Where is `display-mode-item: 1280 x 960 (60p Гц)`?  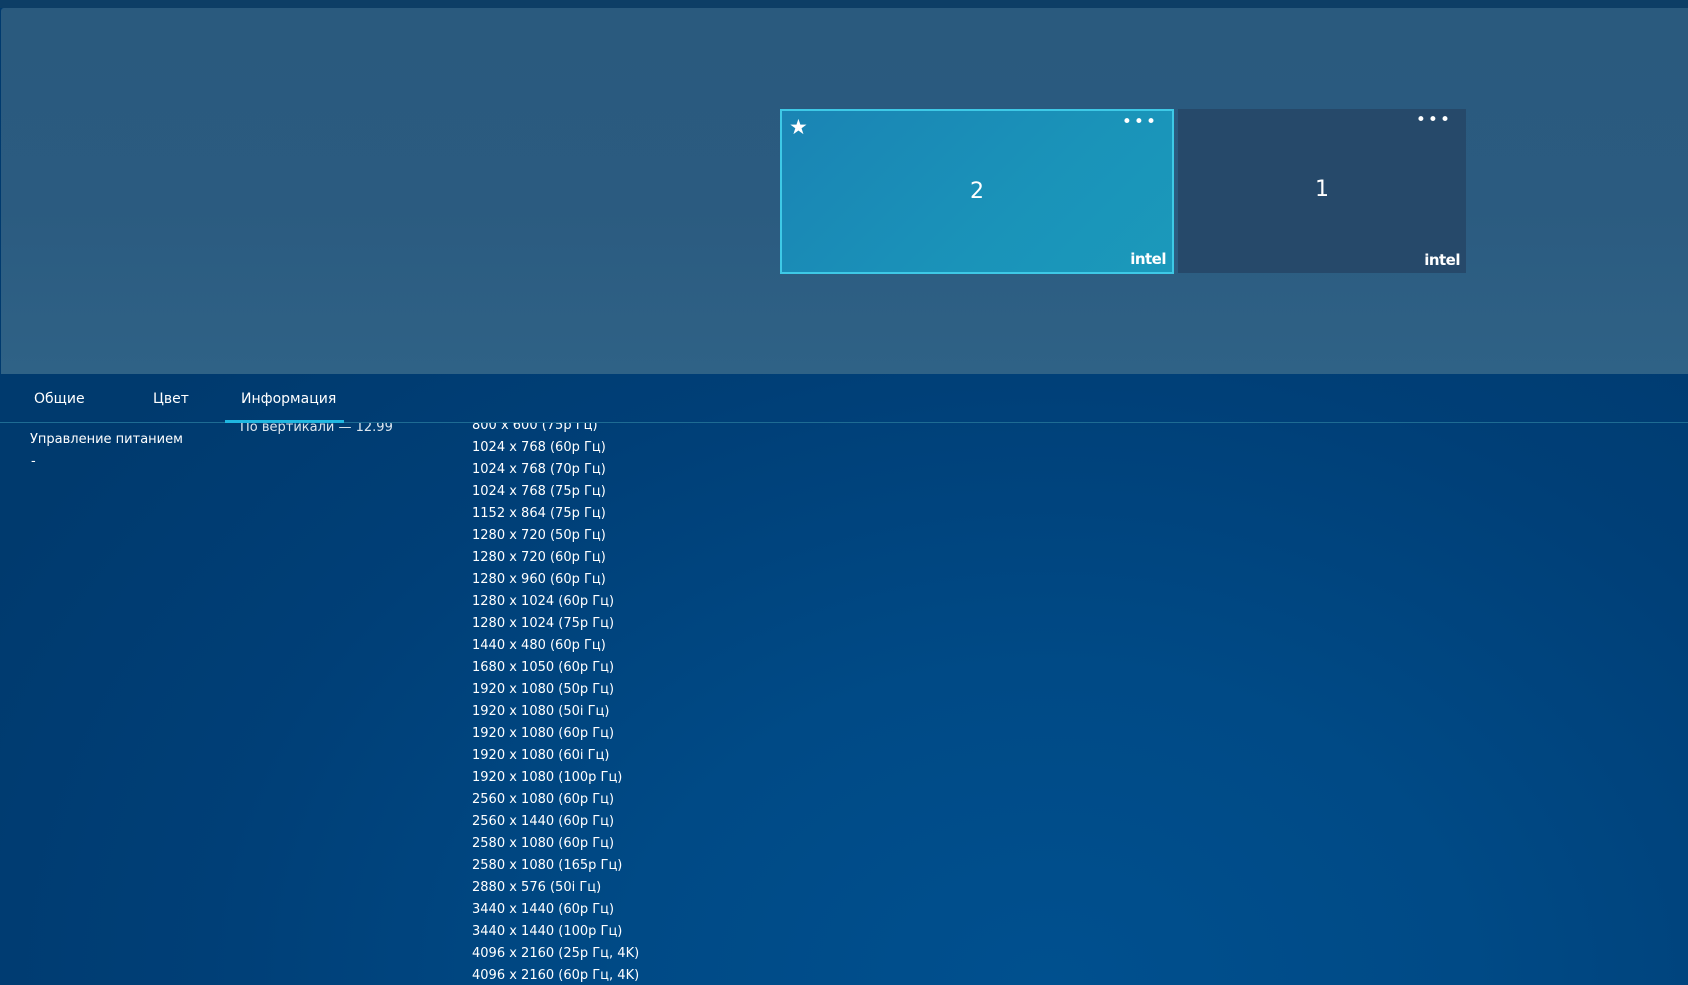
display-mode-item: 1280 x 960 (60p Гц) is located at coordinates (539, 579).